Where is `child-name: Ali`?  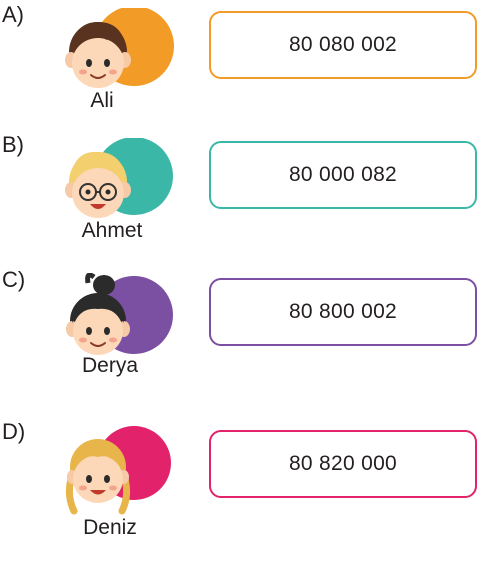
child-name: Ali is located at coordinates (102, 100).